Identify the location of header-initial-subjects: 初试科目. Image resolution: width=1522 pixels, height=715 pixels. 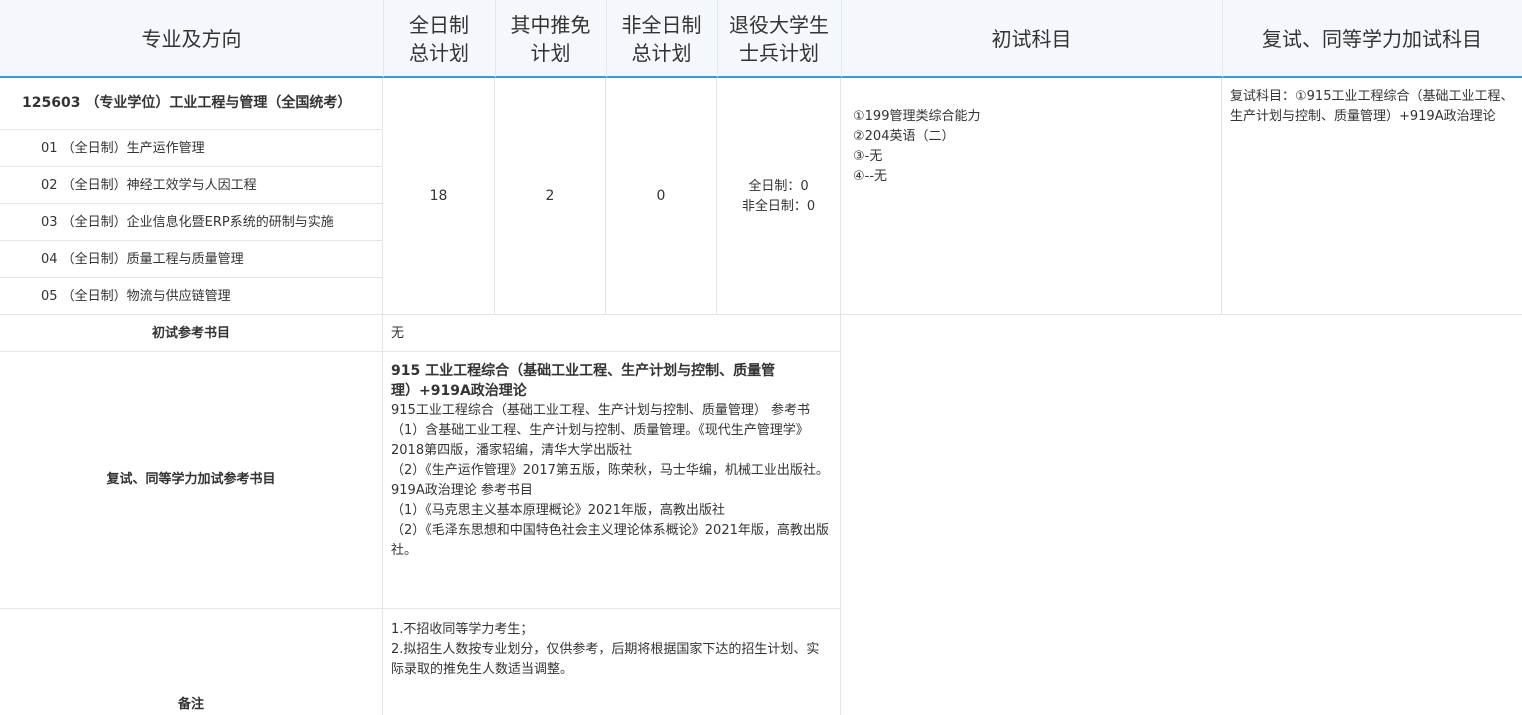
(1032, 38).